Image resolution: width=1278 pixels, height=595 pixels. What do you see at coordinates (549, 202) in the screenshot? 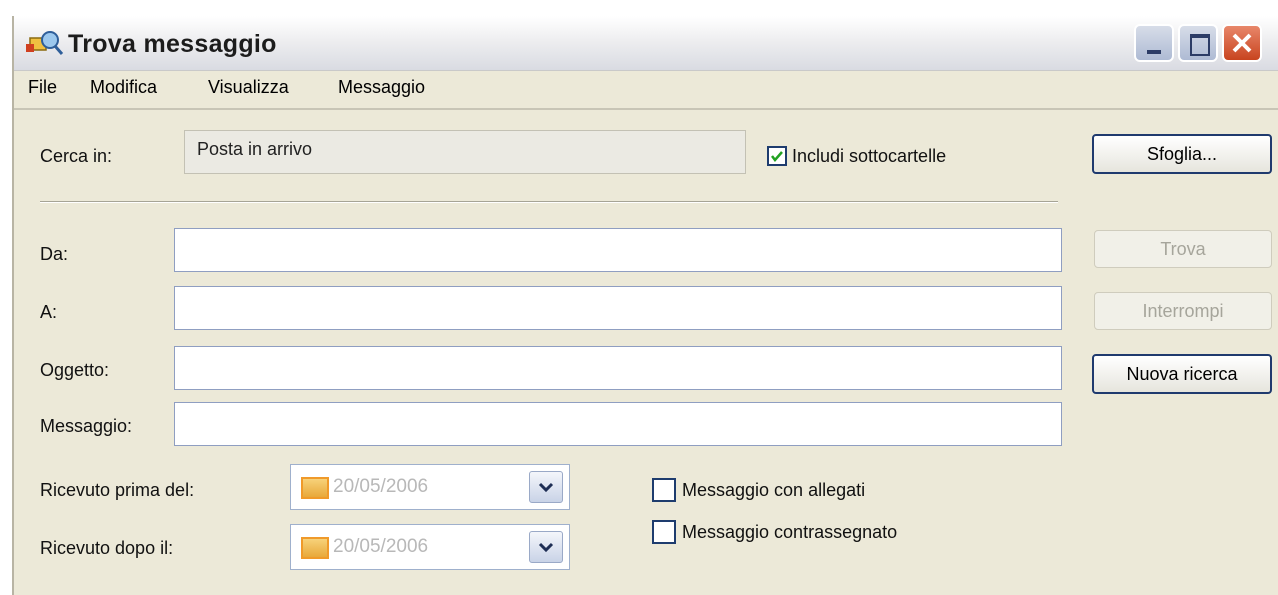
I see `separator-line` at bounding box center [549, 202].